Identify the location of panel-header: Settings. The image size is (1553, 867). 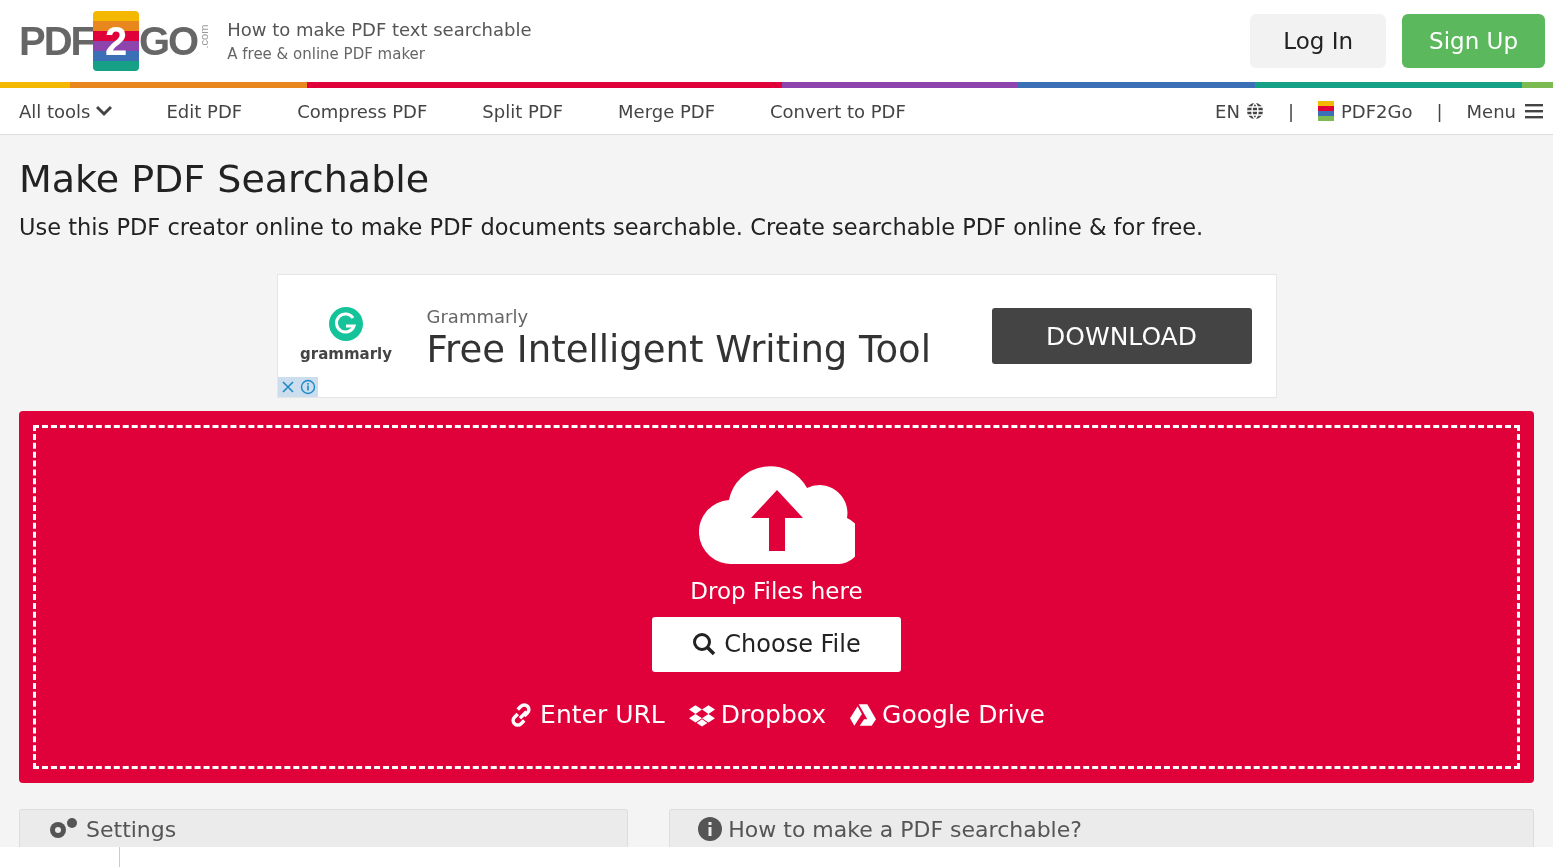
(324, 828).